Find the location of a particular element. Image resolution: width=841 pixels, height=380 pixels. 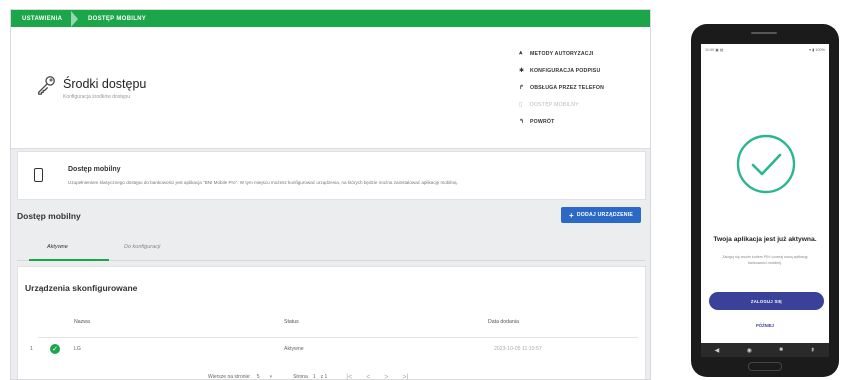

tab-to-configure: Do konfiguracji is located at coordinates (142, 247).